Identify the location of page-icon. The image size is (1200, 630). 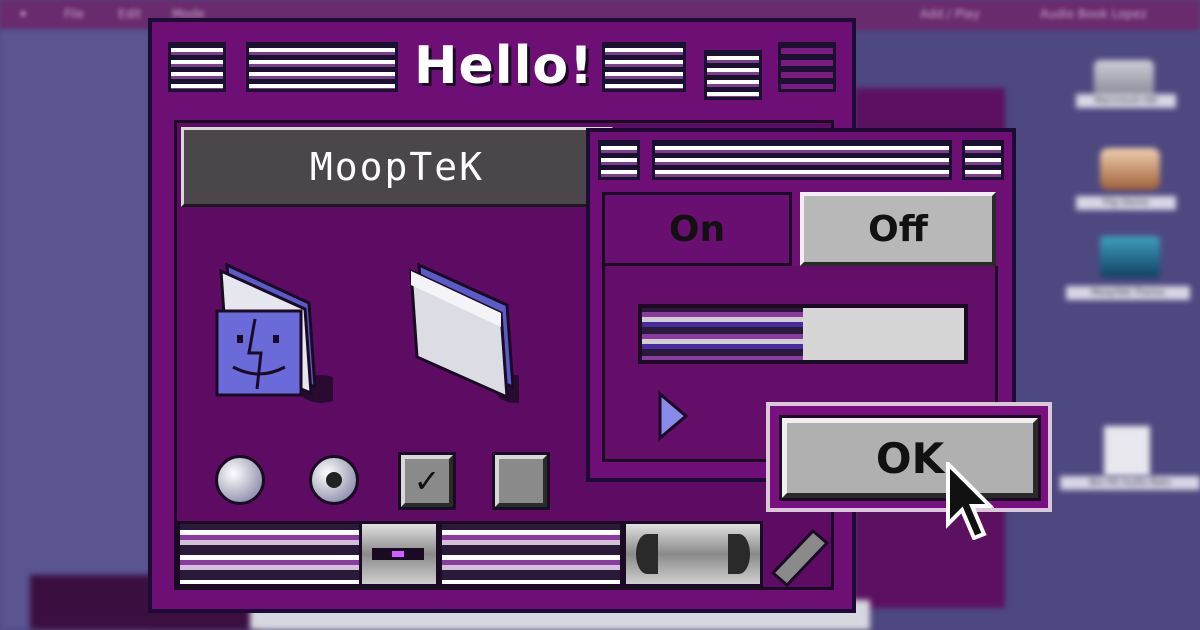
(1127, 451).